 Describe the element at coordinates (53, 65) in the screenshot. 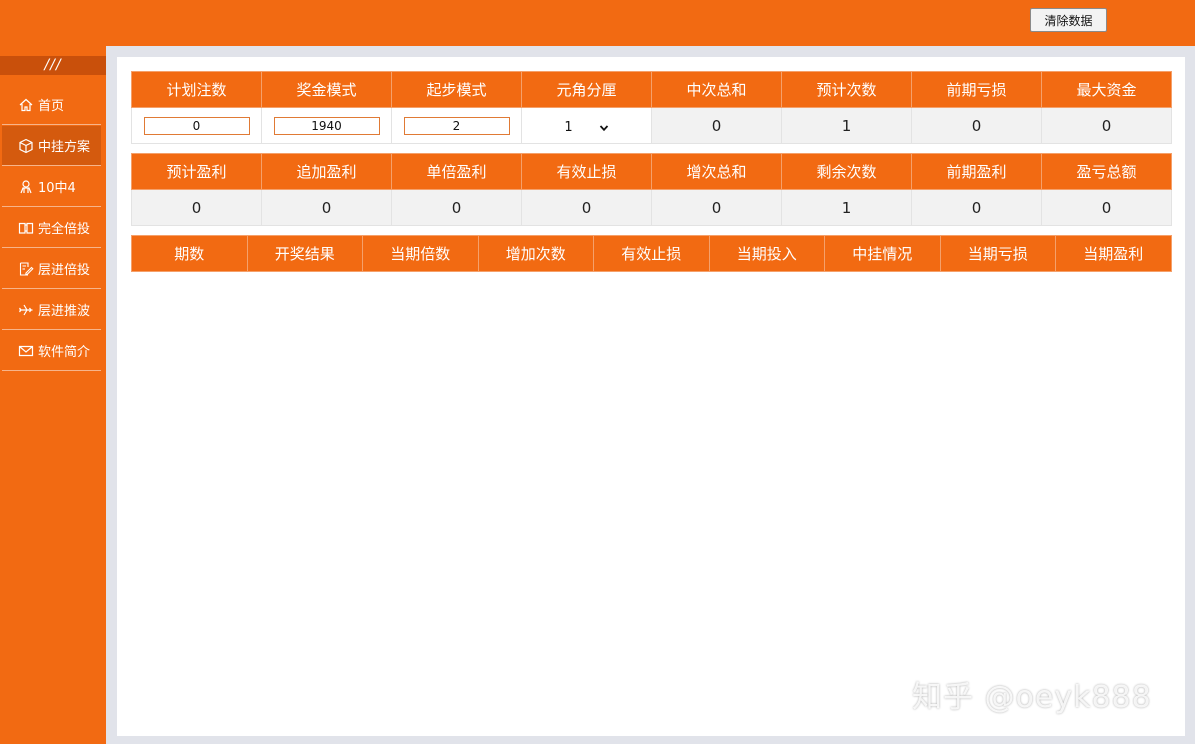

I see `sidebar-logo: ///` at that location.